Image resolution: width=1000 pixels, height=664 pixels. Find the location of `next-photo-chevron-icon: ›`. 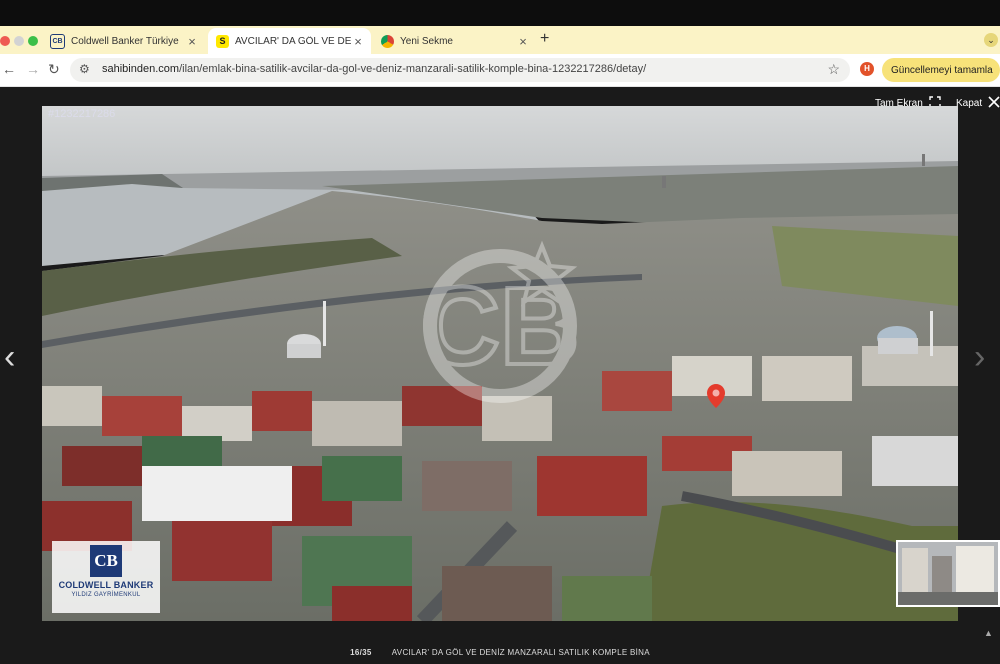

next-photo-chevron-icon: › is located at coordinates (979, 357).